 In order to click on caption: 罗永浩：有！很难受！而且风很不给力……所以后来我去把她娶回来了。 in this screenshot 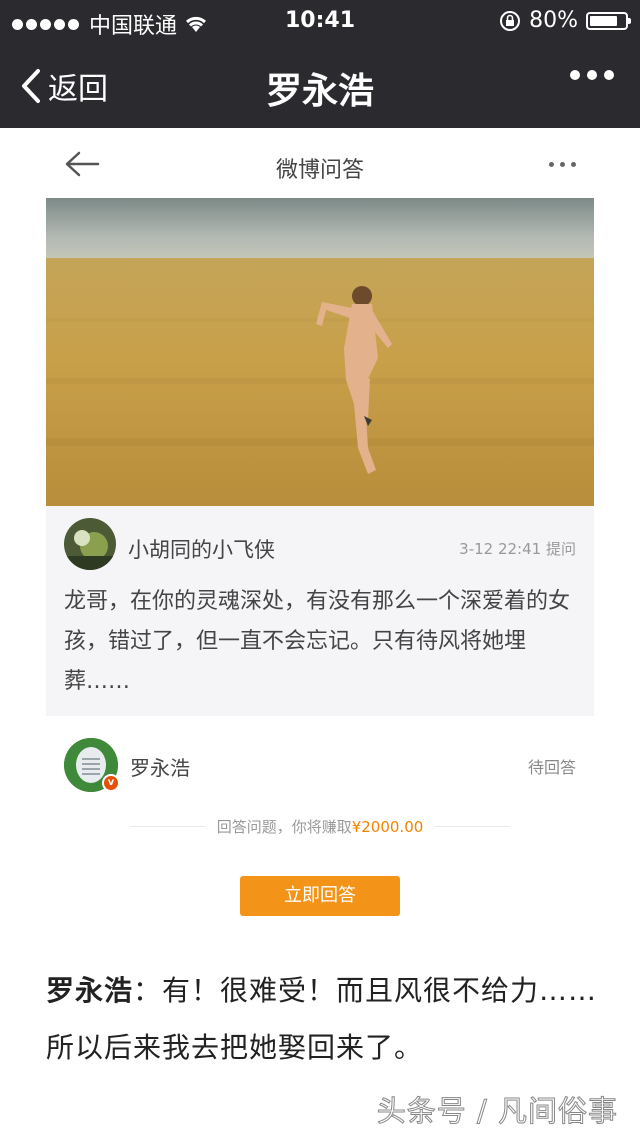, I will do `click(326, 1019)`.